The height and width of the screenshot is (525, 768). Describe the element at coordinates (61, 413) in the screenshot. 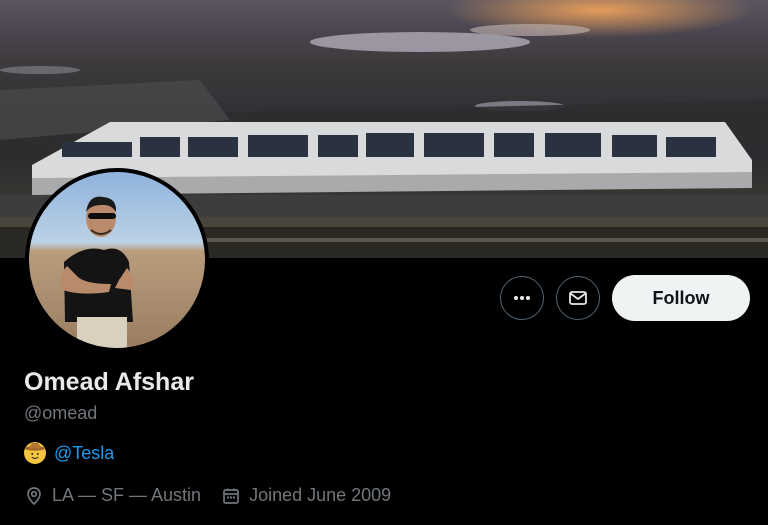

I see `user-handle: @omead` at that location.